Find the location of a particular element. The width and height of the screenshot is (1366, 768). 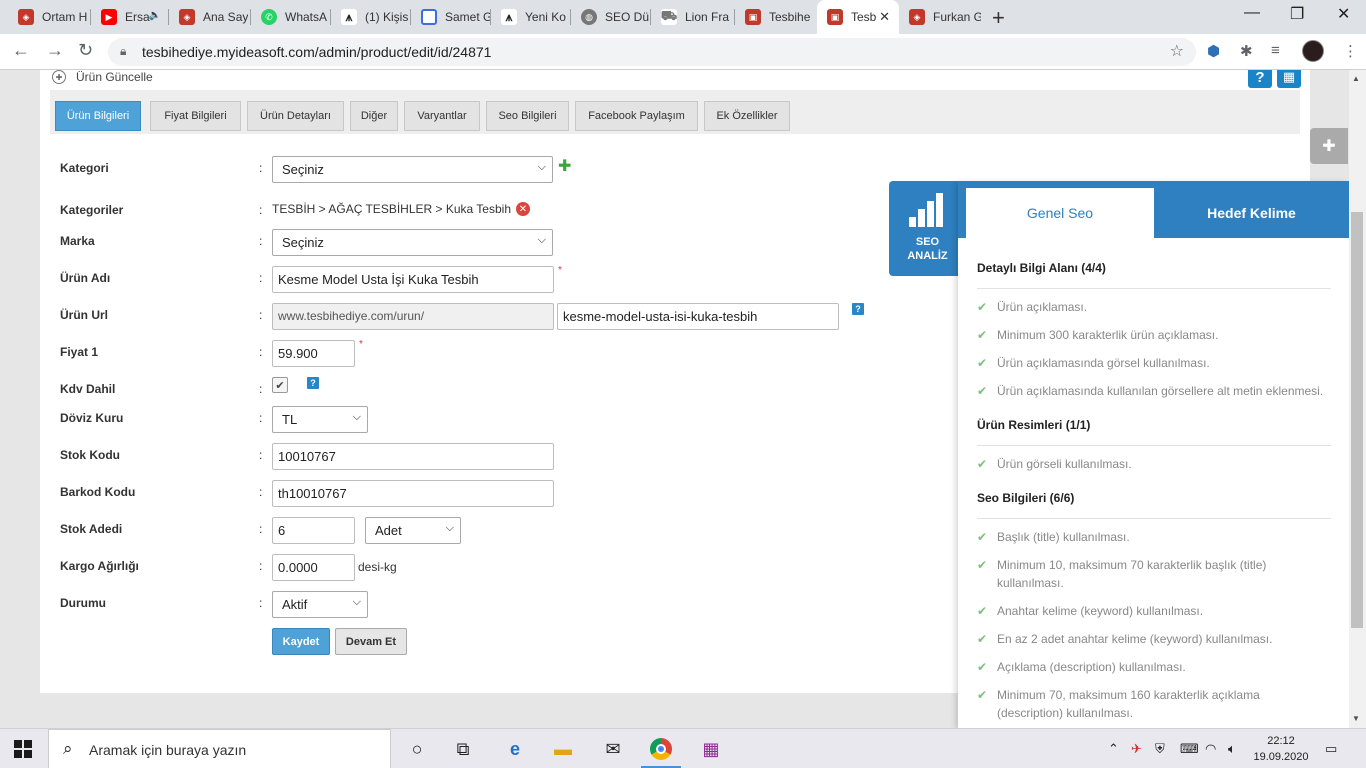

edge-icon: e is located at coordinates (515, 749).